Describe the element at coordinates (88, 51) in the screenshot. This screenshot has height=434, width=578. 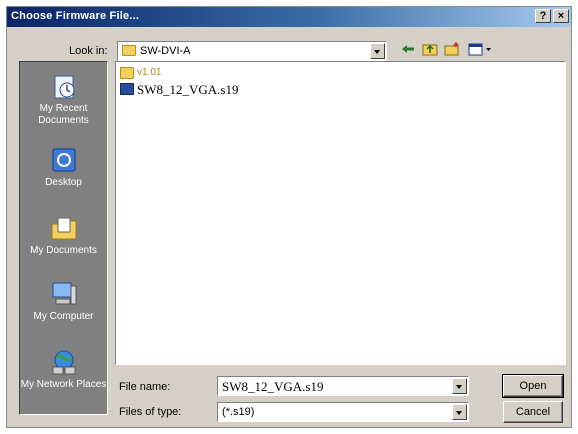
I see `look-in-label: Look in:` at that location.